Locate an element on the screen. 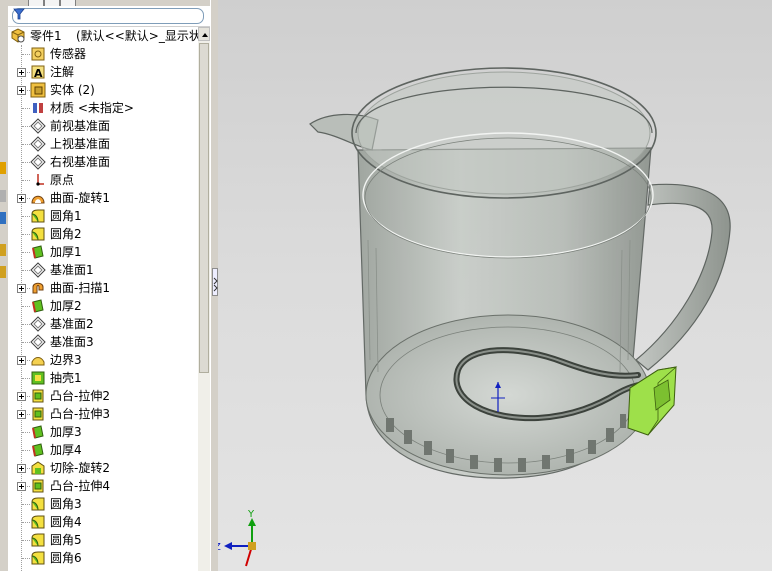  filter-icon is located at coordinates (19, 14).